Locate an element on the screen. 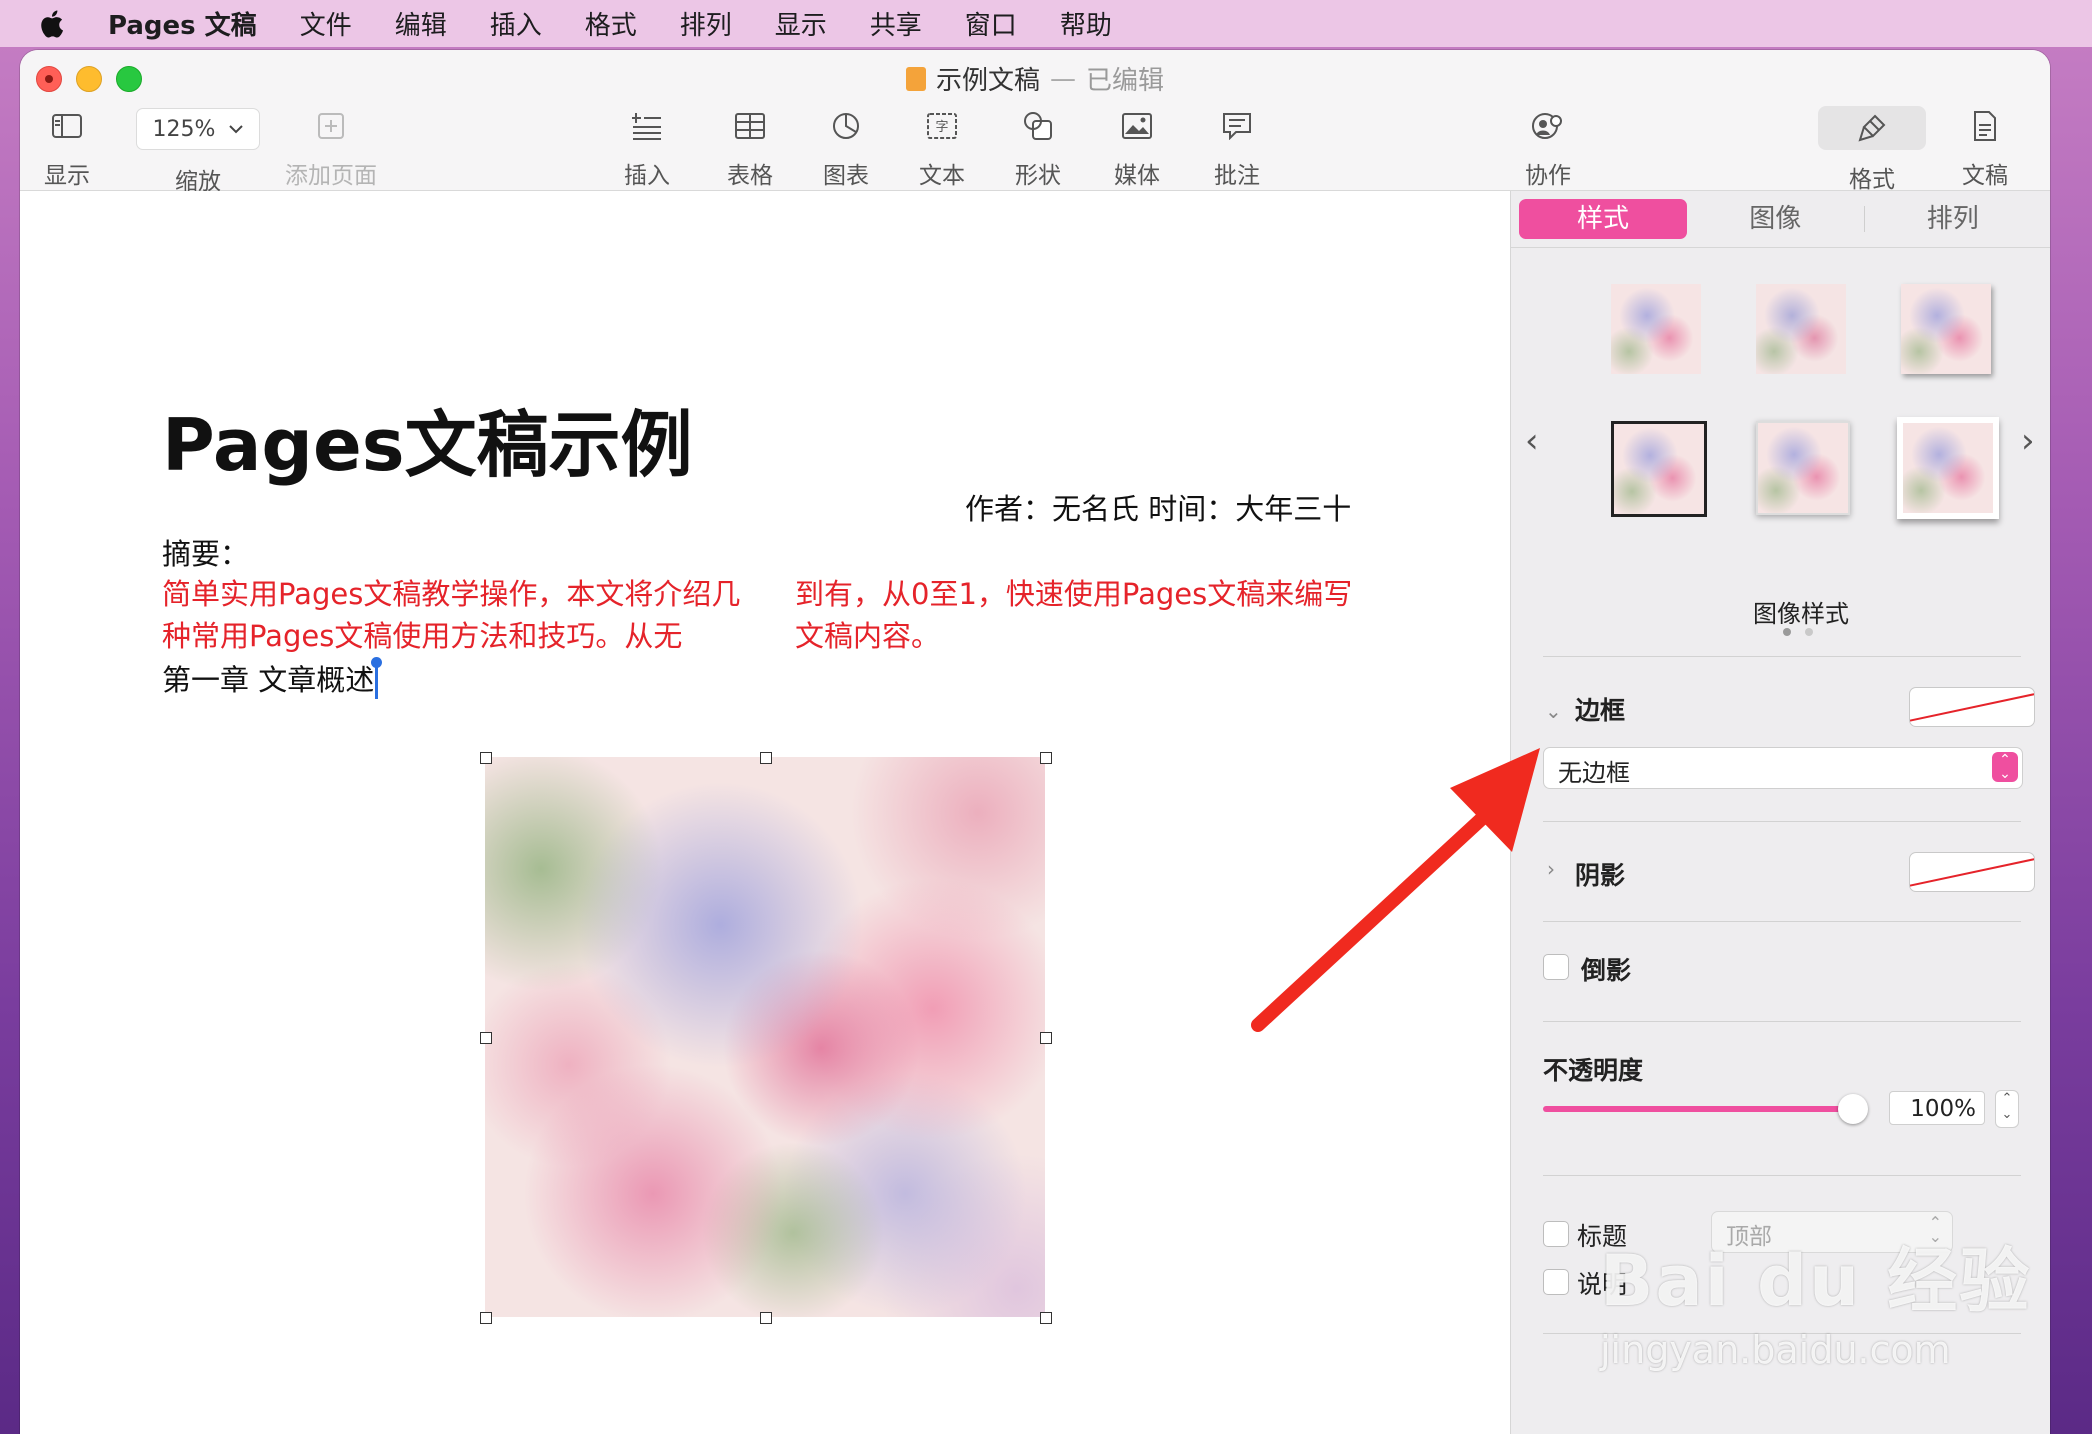 The width and height of the screenshot is (2092, 1434). menu-format: 格式 is located at coordinates (611, 23).